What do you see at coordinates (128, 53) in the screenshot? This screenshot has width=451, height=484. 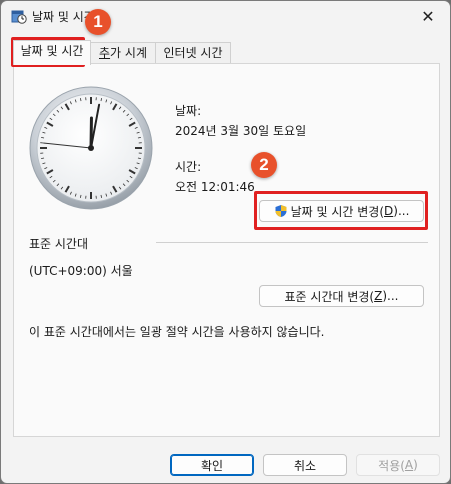 I see `tab-additional-clocks-label: 가 시계` at bounding box center [128, 53].